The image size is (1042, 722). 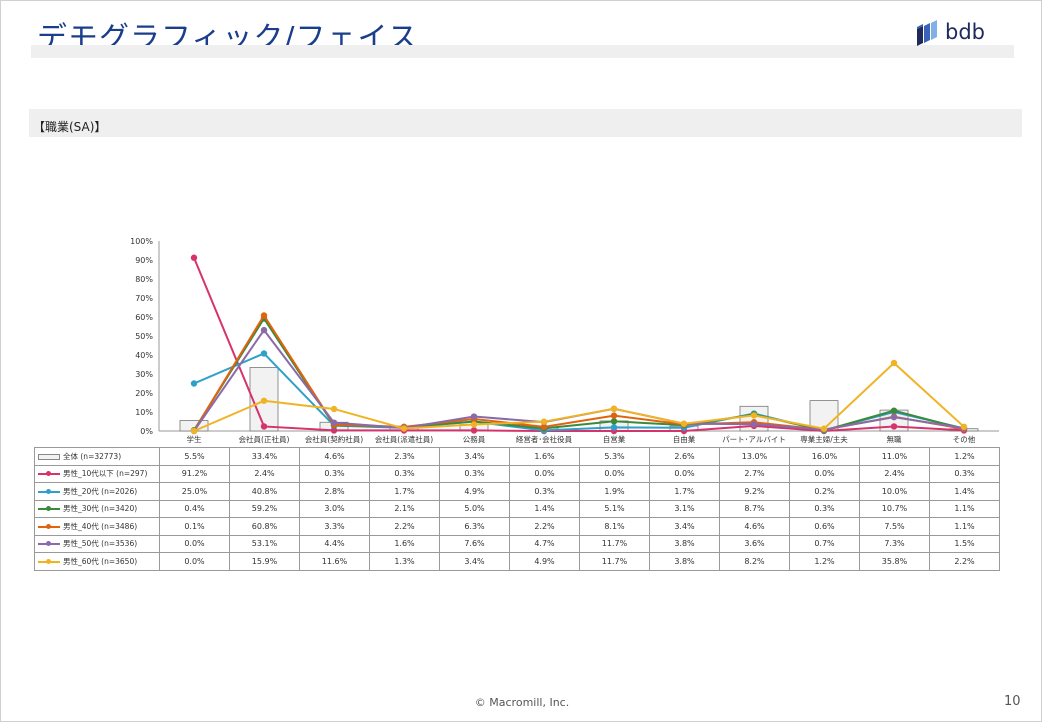 What do you see at coordinates (544, 439) in the screenshot?
I see `x-category-label: 経営者･会社役員` at bounding box center [544, 439].